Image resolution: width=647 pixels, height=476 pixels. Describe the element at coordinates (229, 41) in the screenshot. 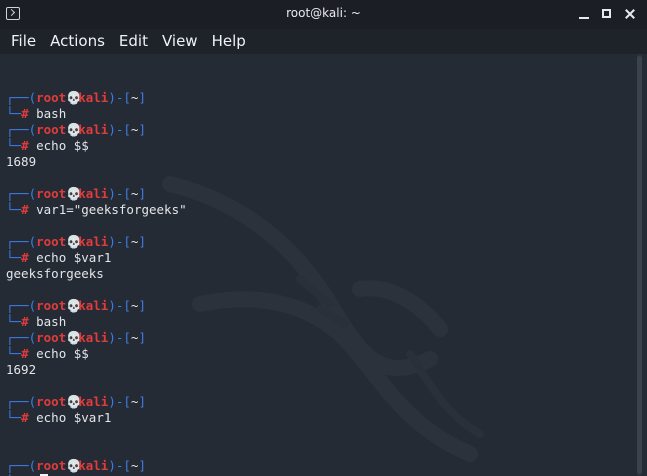

I see `menu-help: Help` at that location.